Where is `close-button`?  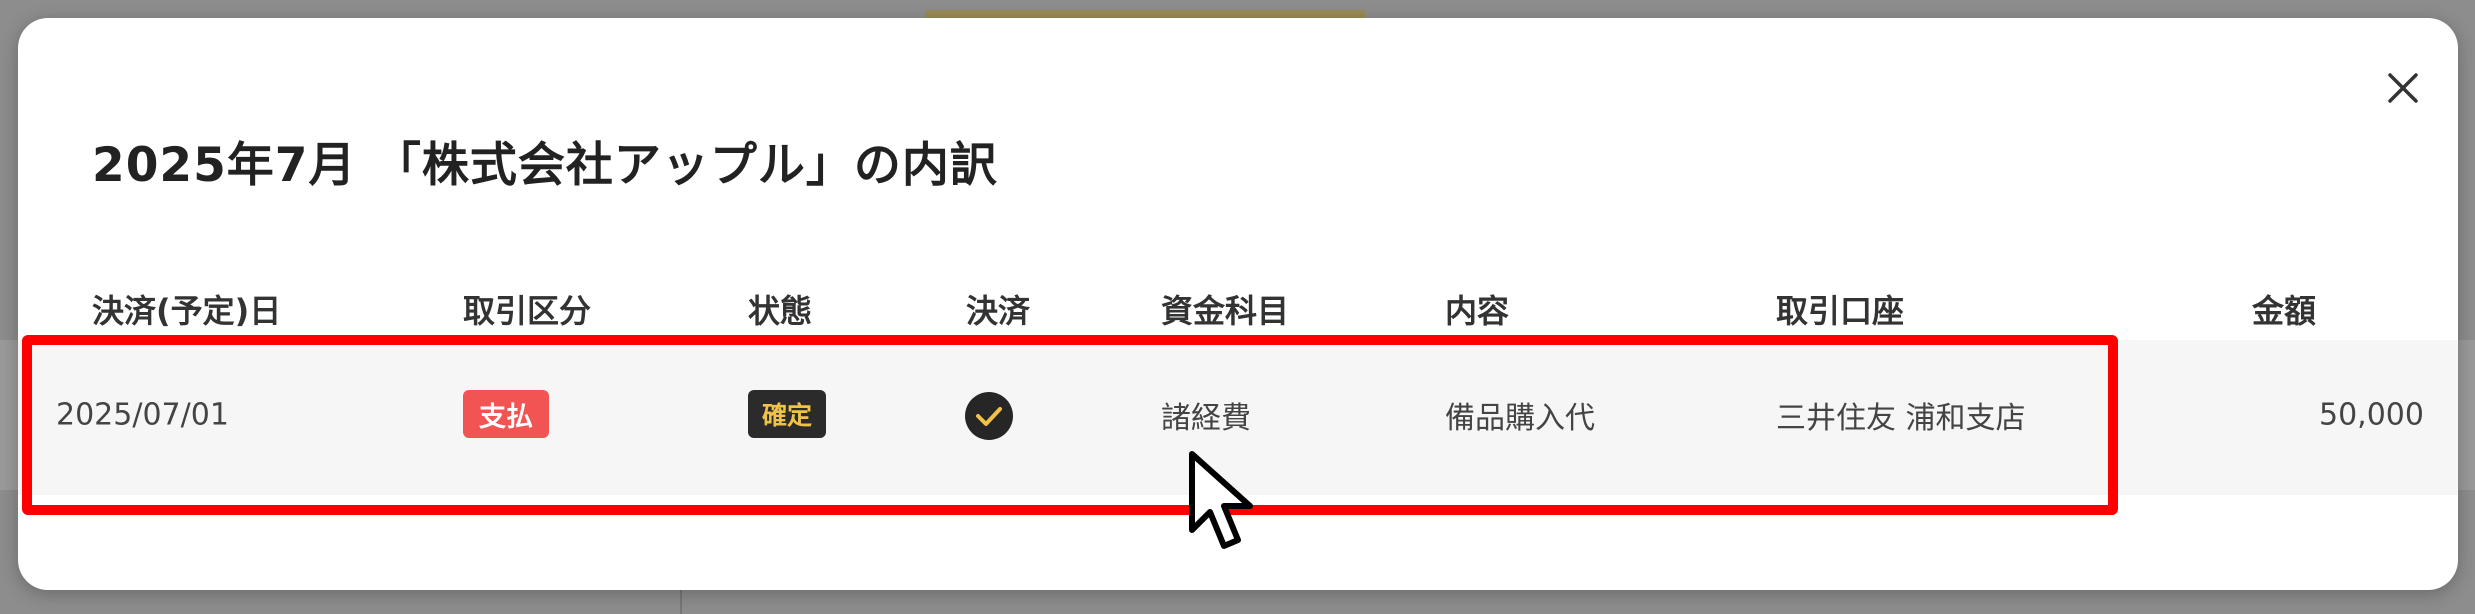
close-button is located at coordinates (2403, 88).